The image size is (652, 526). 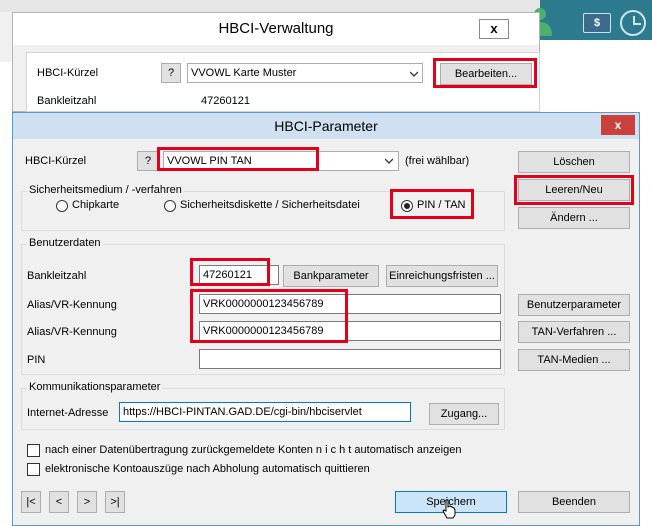 I want to click on loeschen-button: Löschen, so click(x=574, y=162).